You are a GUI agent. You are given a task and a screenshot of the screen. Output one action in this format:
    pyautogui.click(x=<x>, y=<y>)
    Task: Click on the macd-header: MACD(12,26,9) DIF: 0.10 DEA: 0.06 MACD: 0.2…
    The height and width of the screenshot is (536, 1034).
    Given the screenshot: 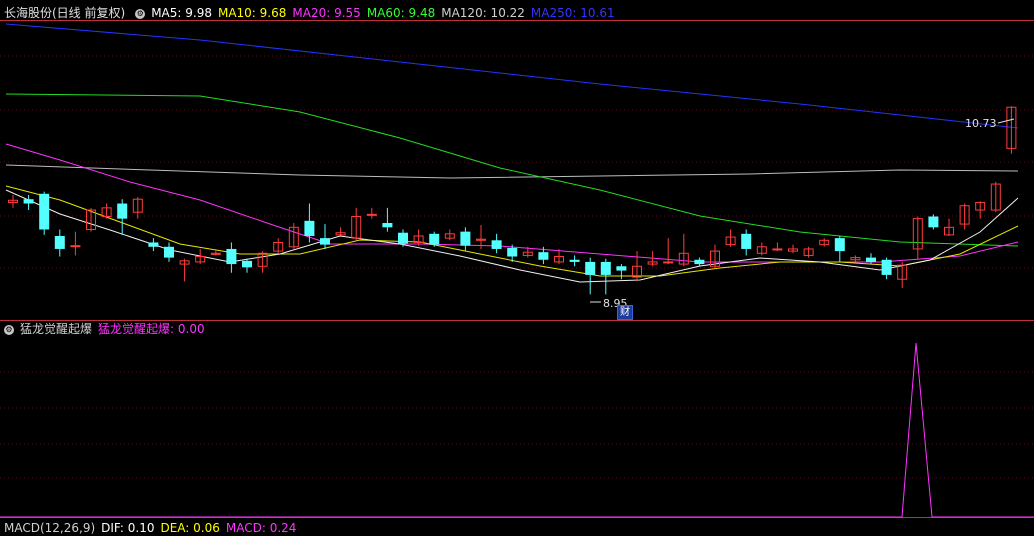 What is the action you would take?
    pyautogui.click(x=153, y=528)
    